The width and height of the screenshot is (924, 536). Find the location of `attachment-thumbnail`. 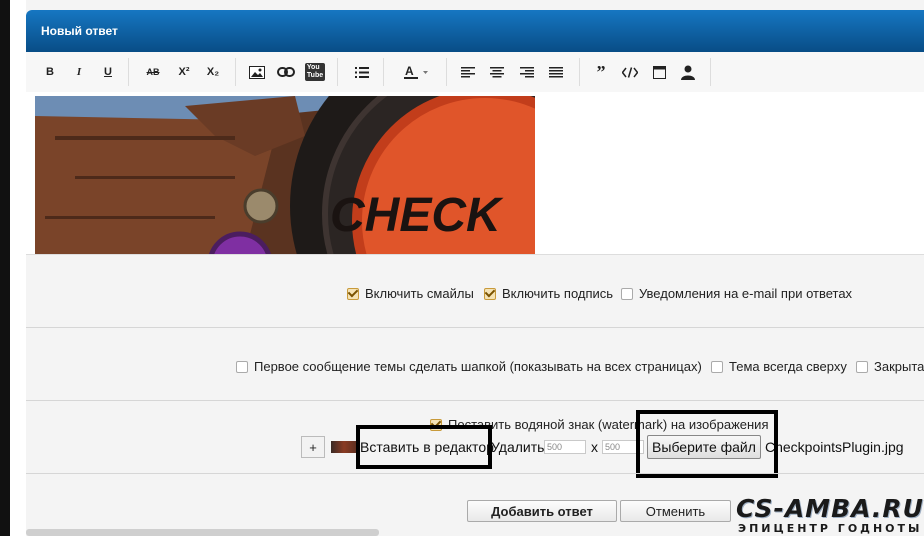

attachment-thumbnail is located at coordinates (344, 447).